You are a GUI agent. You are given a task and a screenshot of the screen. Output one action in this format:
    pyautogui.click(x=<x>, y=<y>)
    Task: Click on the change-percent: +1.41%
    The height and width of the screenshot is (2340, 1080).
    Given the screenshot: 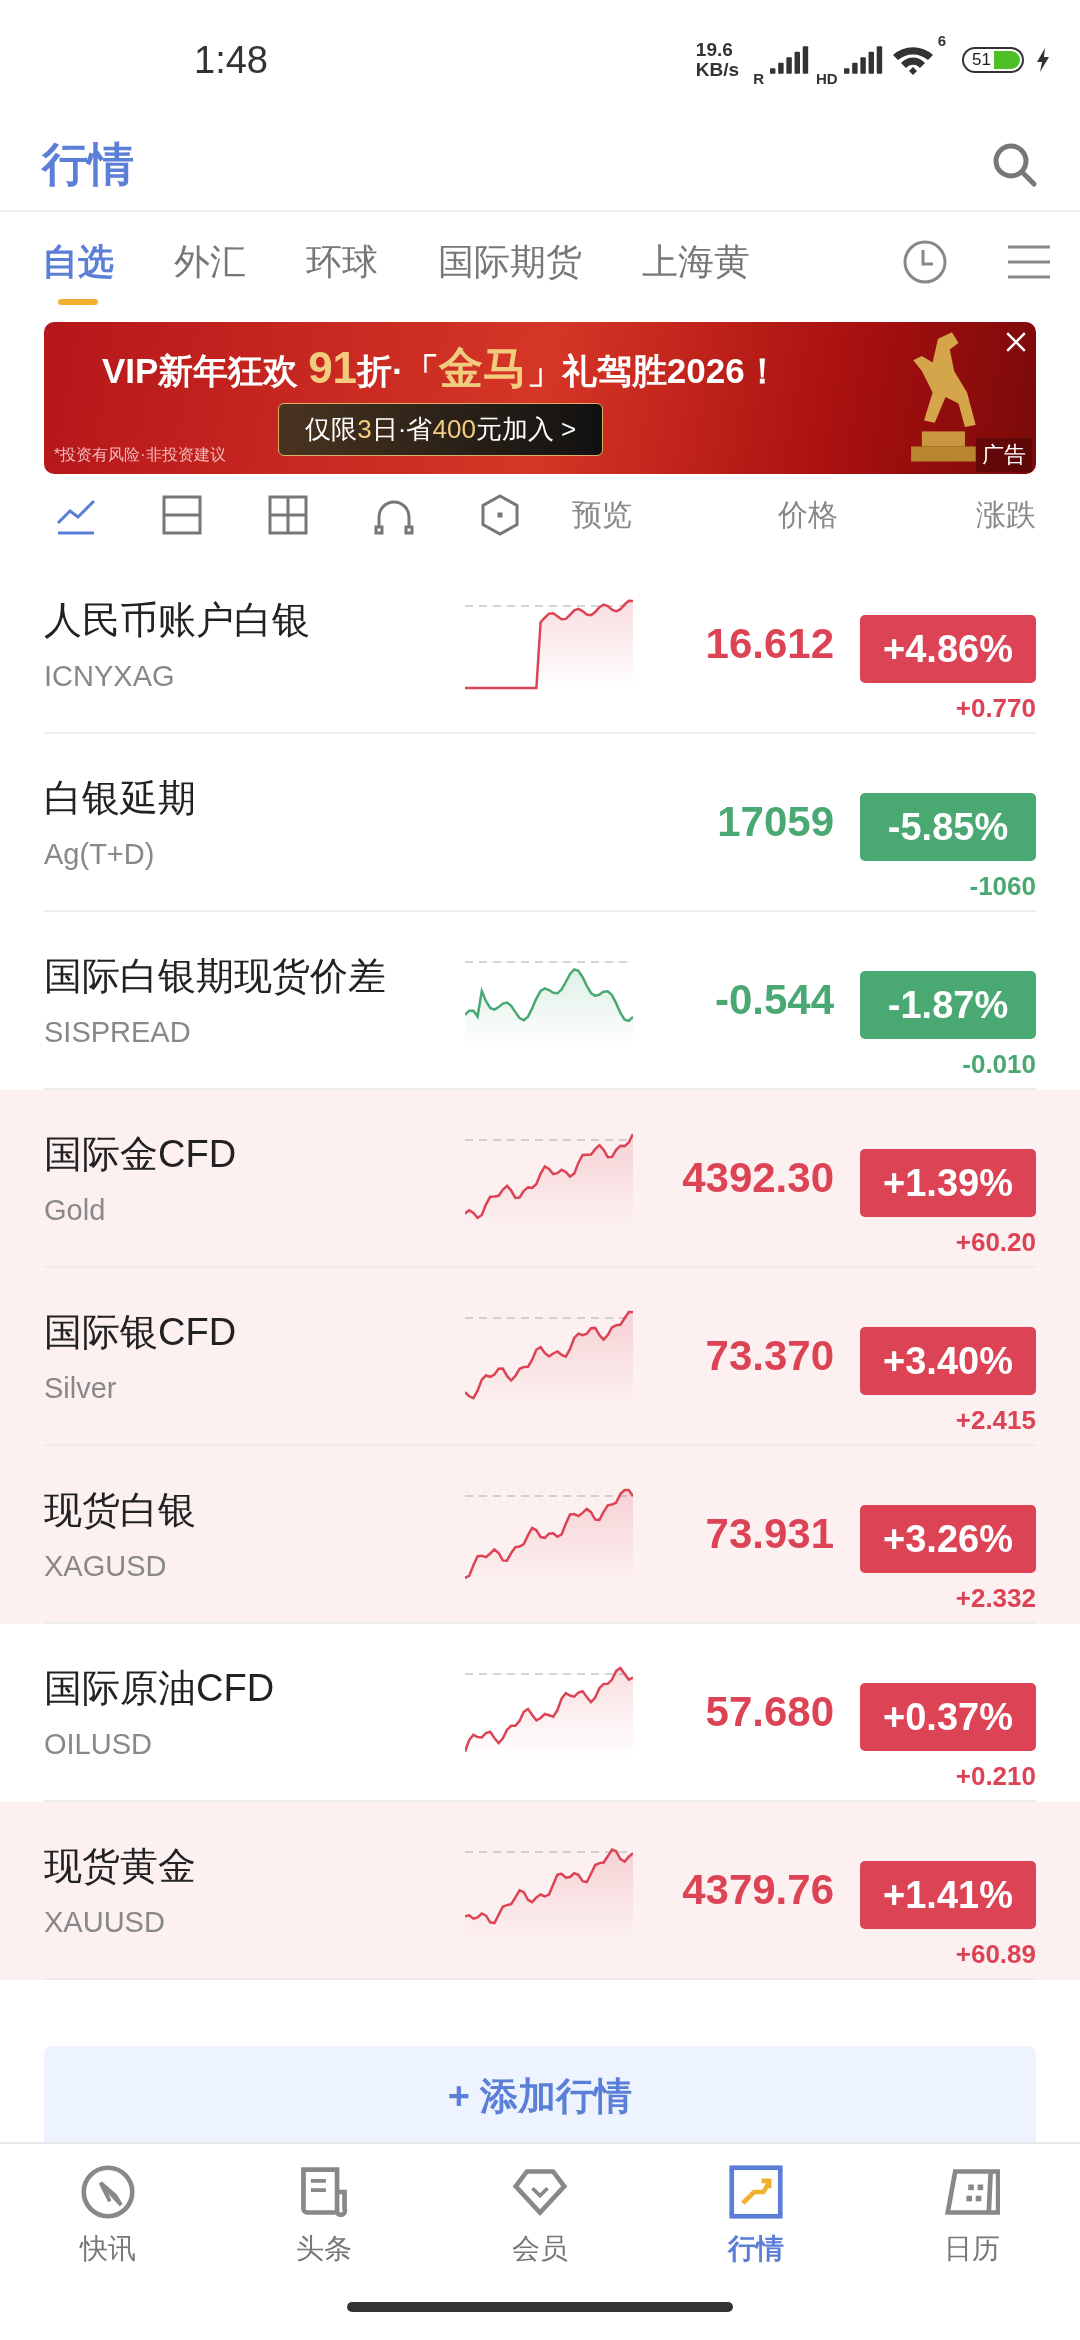 What is the action you would take?
    pyautogui.click(x=948, y=1894)
    